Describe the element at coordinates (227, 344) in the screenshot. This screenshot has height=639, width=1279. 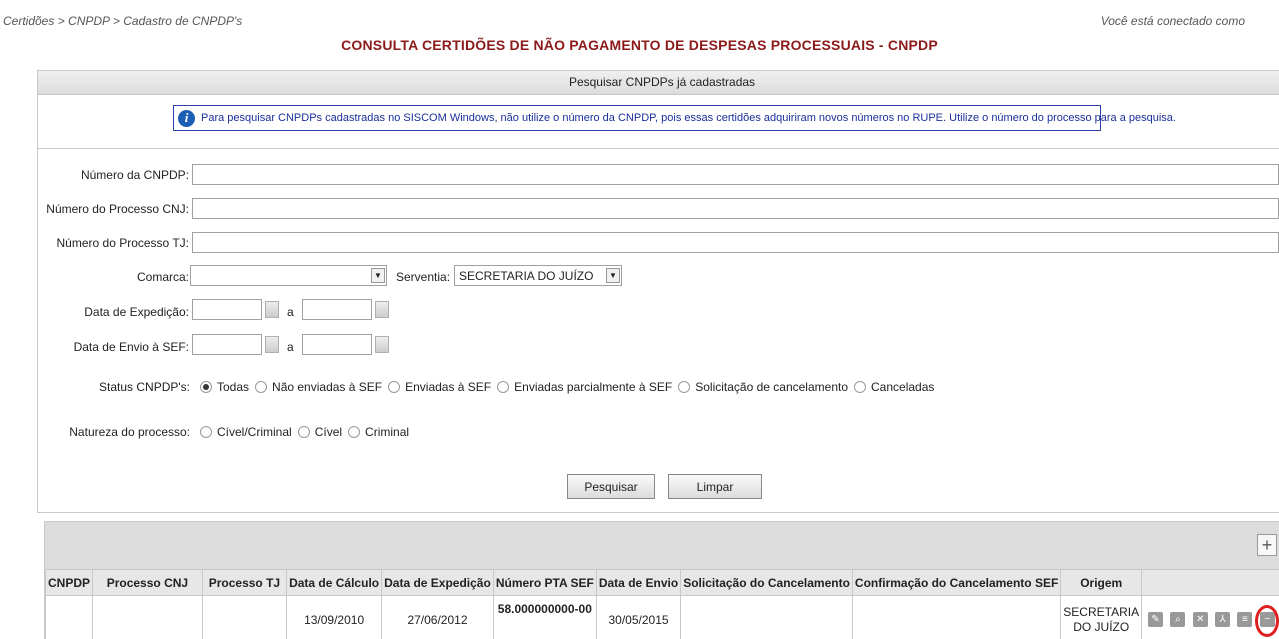
I see `data-envio-from-input` at that location.